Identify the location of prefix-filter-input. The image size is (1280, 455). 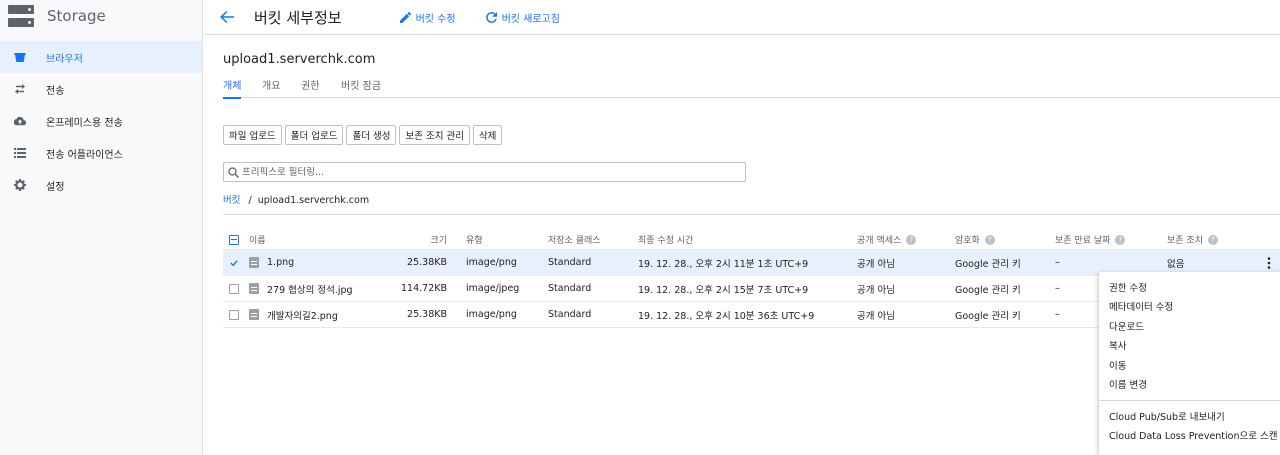
(482, 172).